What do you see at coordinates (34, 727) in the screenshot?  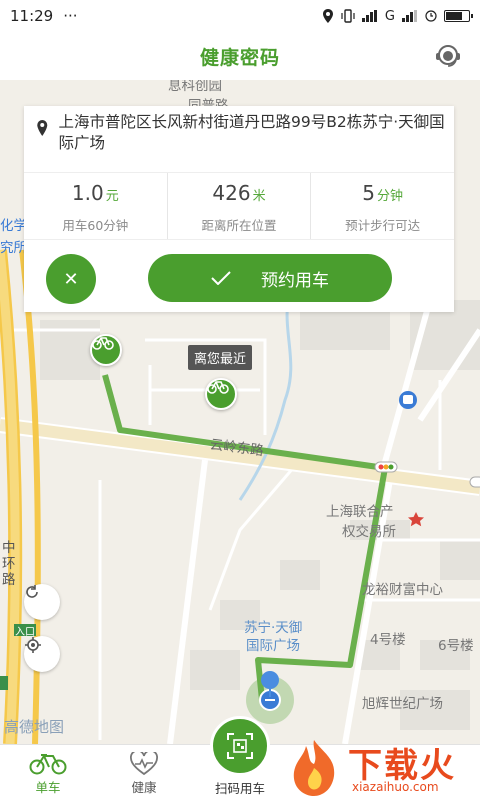 I see `amap-logo: 高德地图` at bounding box center [34, 727].